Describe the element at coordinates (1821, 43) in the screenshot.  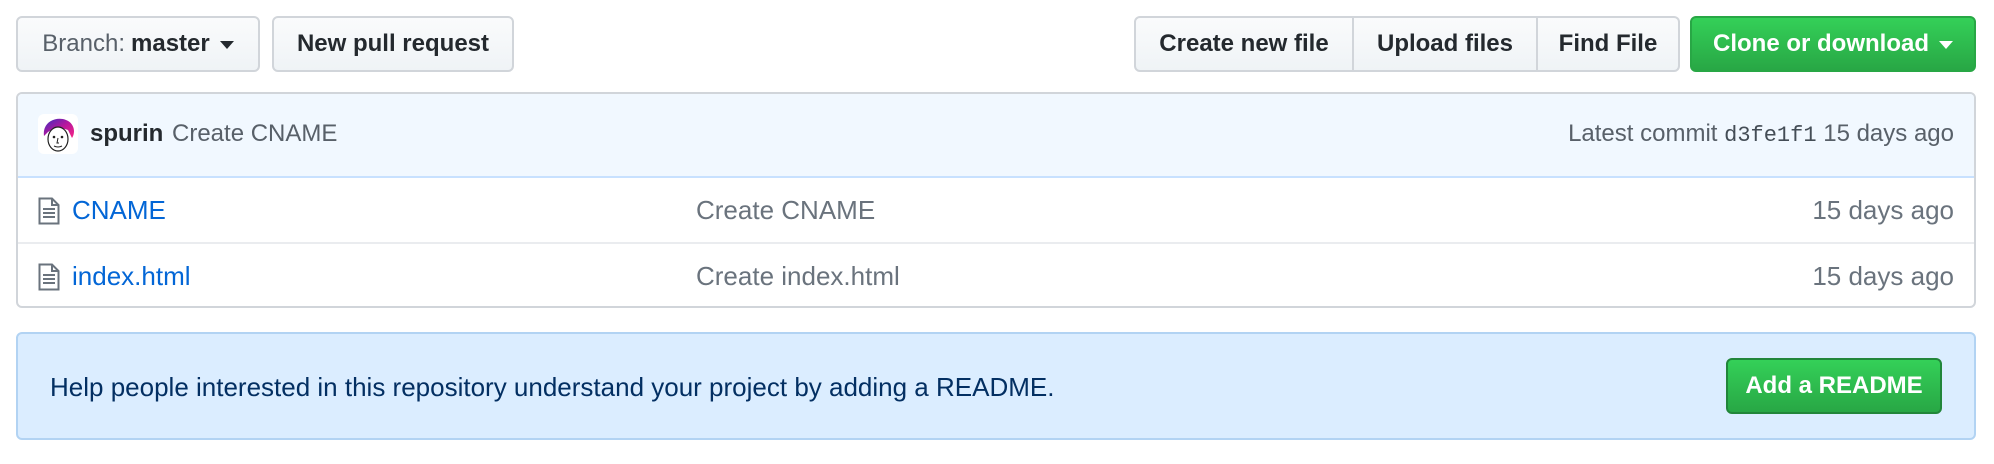
I see `clone-button-label: Clone or download` at that location.